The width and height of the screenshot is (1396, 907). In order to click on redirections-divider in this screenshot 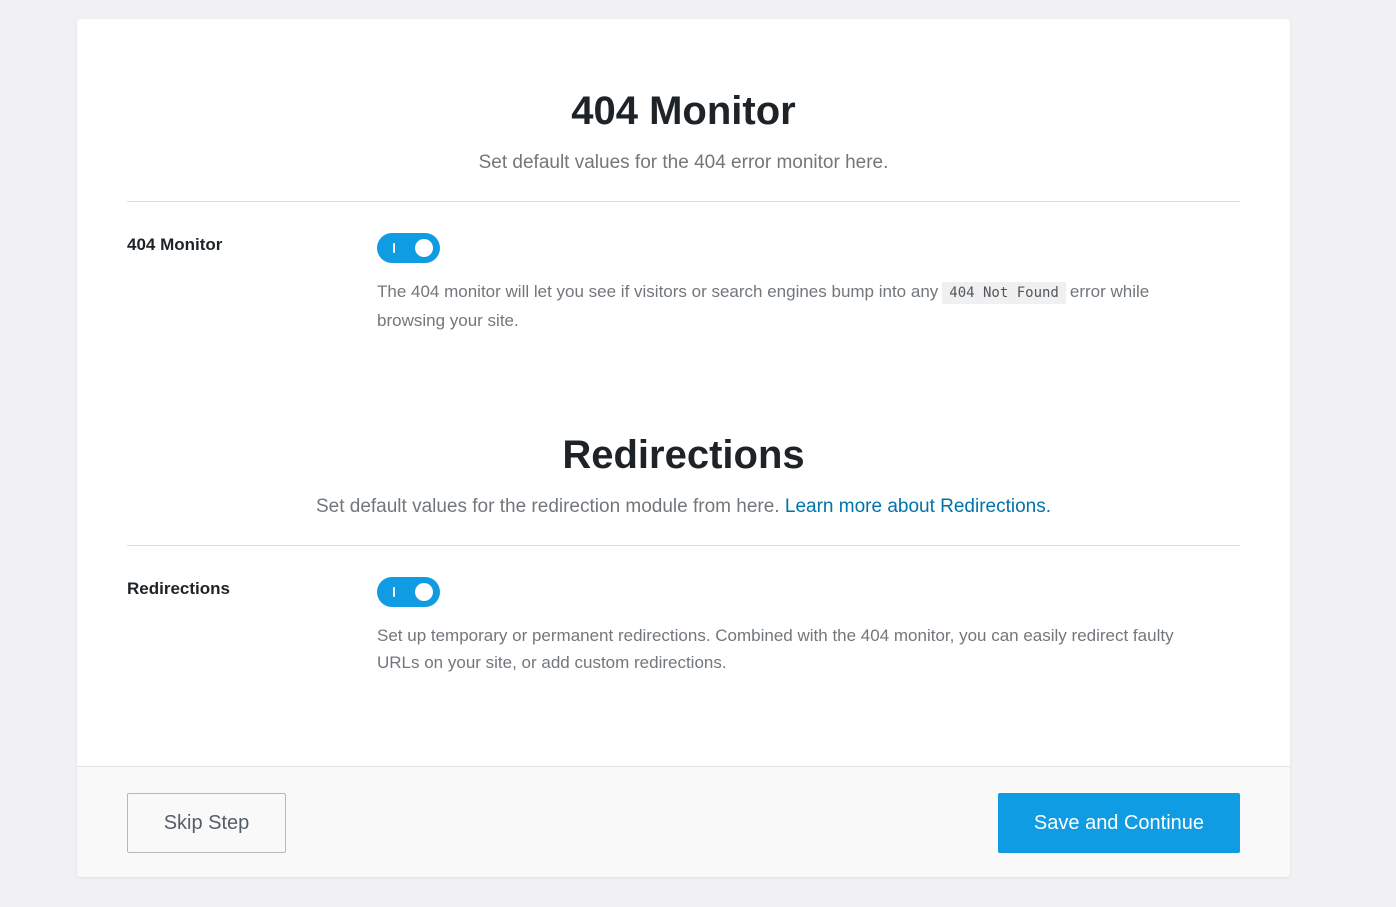, I will do `click(683, 545)`.